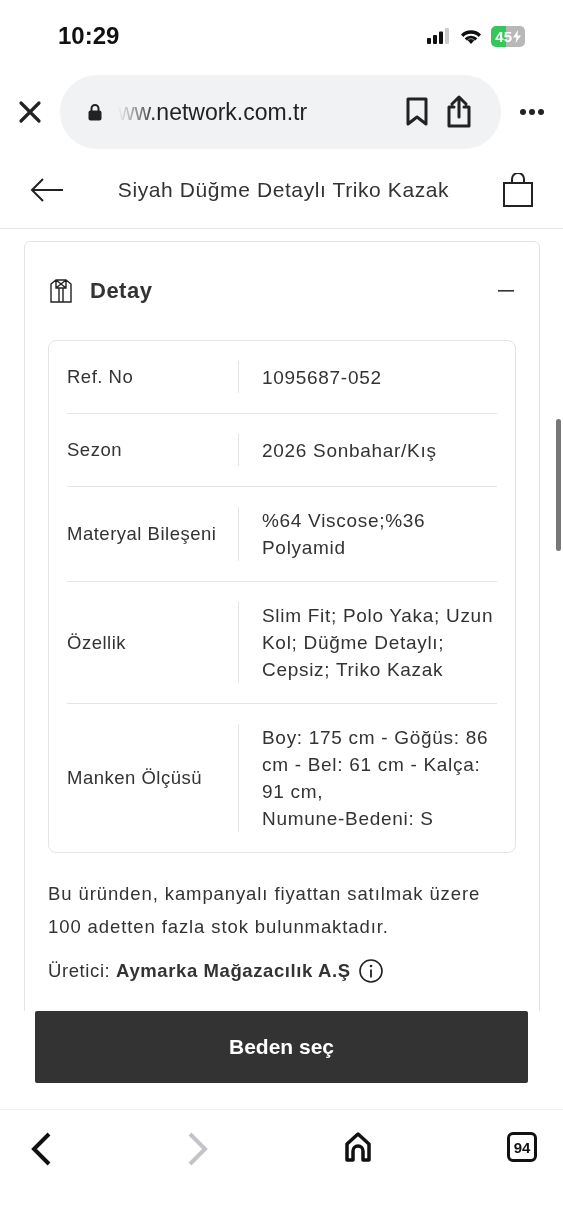  I want to click on select-size-button: Beden seç, so click(281, 1047).